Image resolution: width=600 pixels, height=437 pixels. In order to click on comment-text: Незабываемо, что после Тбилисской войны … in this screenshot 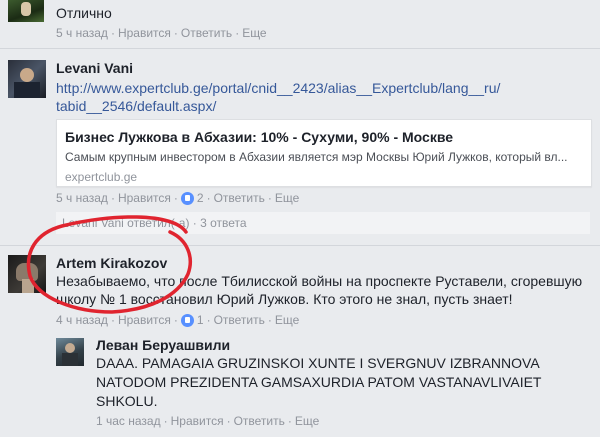, I will do `click(319, 281)`.